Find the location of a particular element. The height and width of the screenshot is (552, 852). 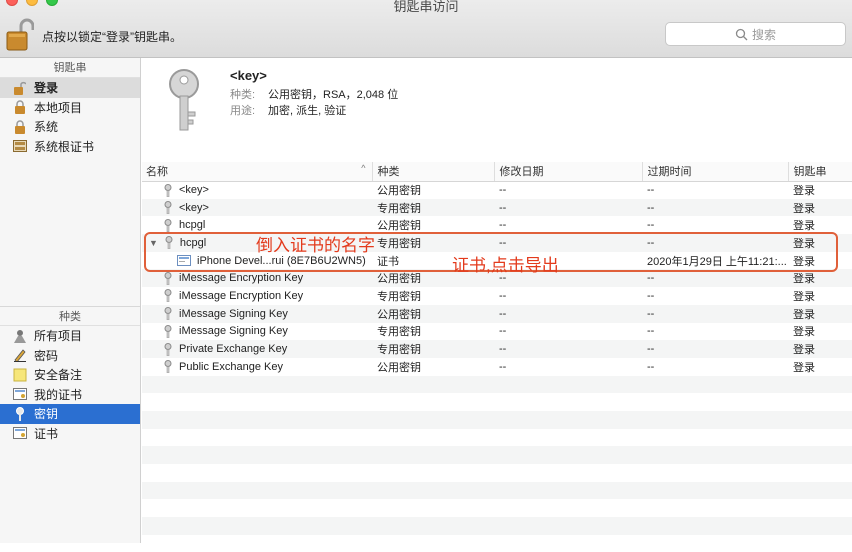

sidebar-item-all-items: 所有项目 is located at coordinates (70, 336).